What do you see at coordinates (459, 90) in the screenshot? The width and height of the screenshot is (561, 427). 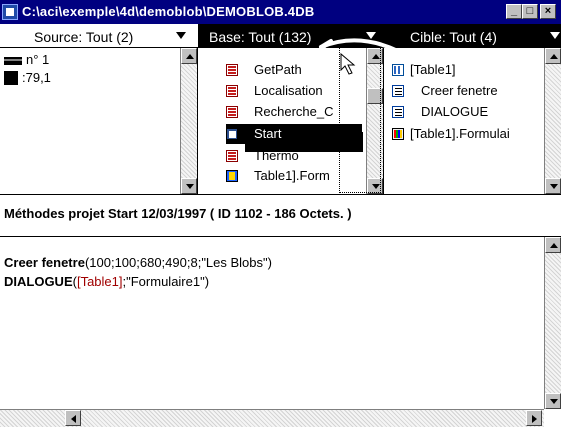 I see `list-item-label: Creer fenetre` at bounding box center [459, 90].